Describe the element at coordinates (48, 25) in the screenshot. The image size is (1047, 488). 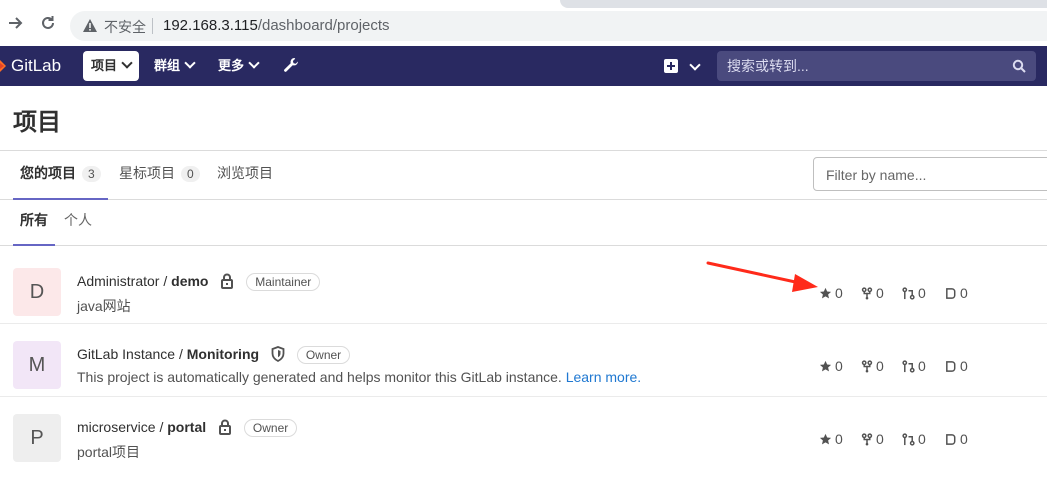
I see `reload-icon` at that location.